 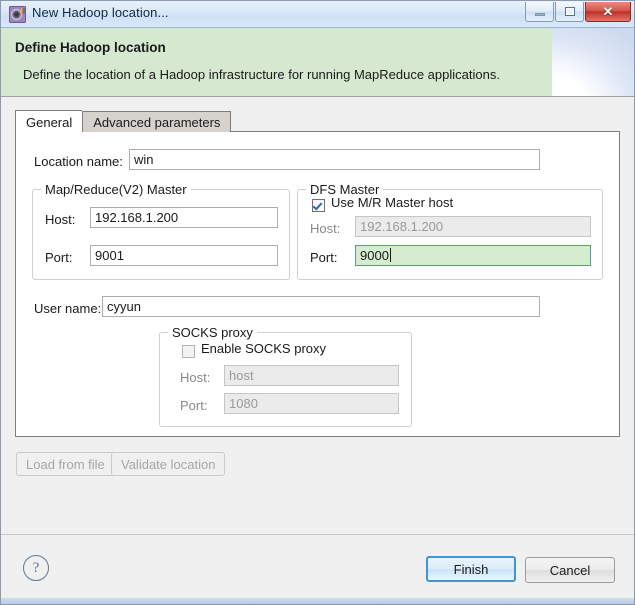 I want to click on title-bar: New Hadoop location... ✕, so click(x=317, y=14).